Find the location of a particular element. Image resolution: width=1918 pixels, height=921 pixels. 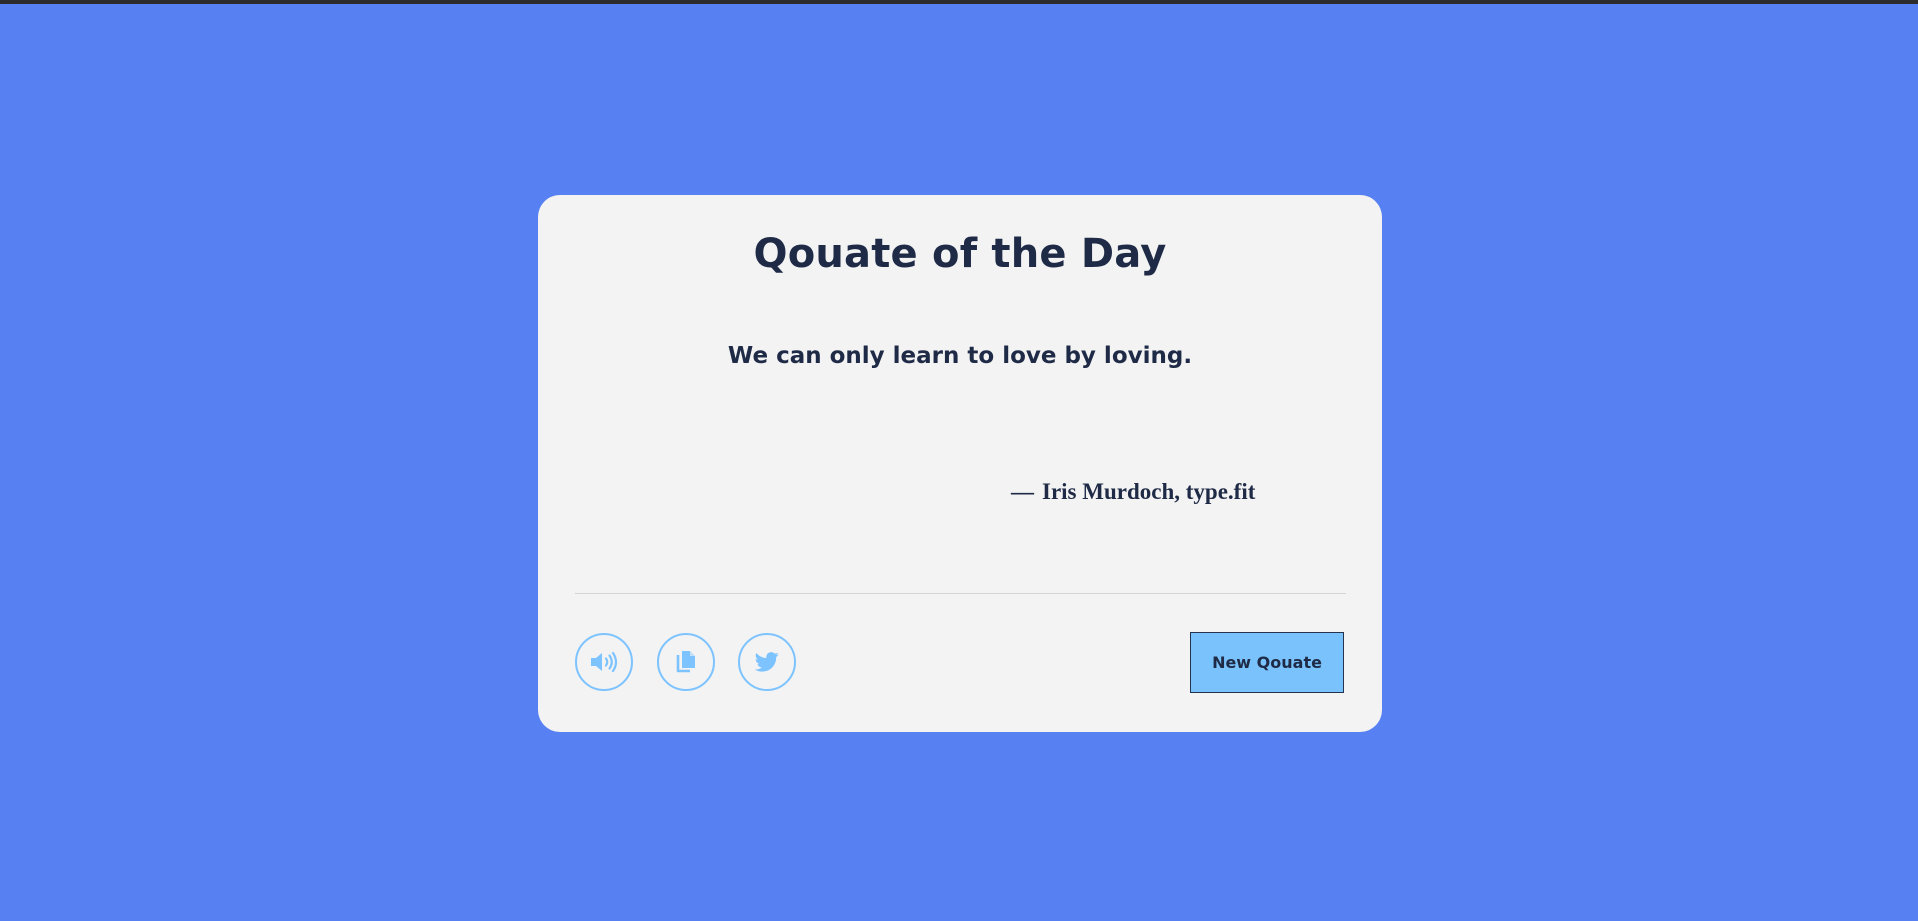

copy-button is located at coordinates (686, 662).